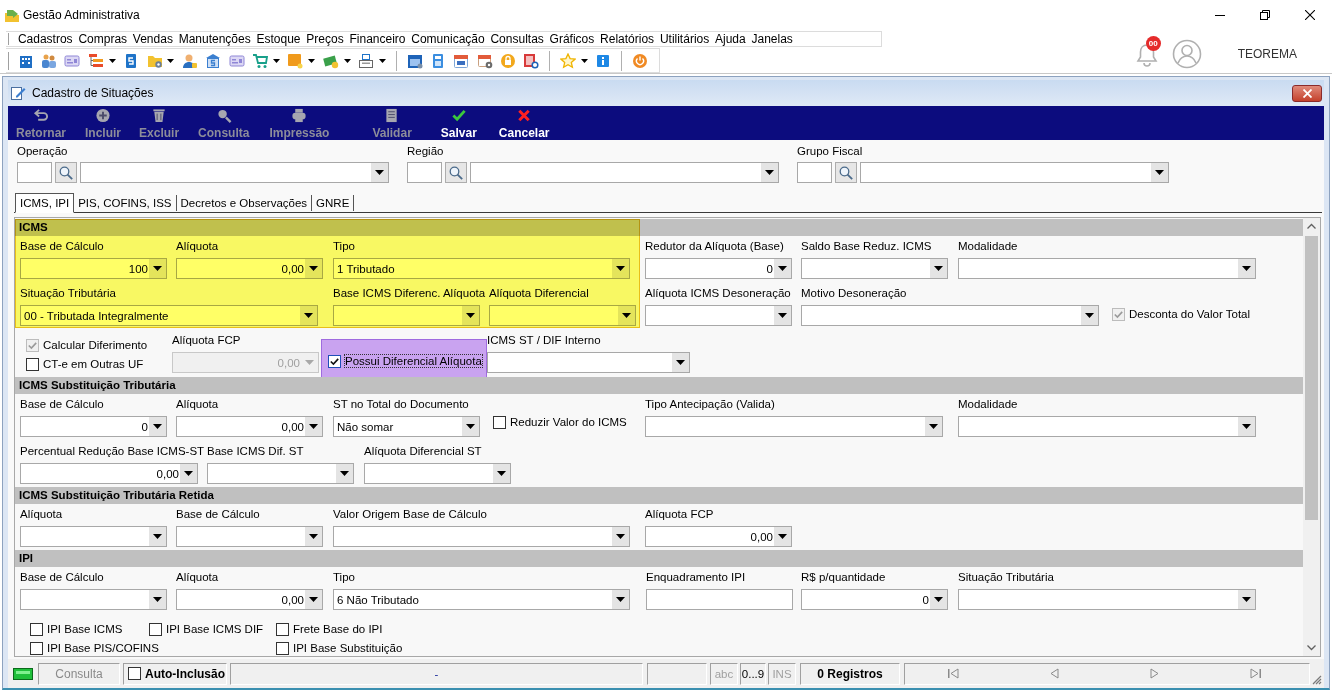 The image size is (1332, 690). I want to click on power-icon, so click(639, 60).